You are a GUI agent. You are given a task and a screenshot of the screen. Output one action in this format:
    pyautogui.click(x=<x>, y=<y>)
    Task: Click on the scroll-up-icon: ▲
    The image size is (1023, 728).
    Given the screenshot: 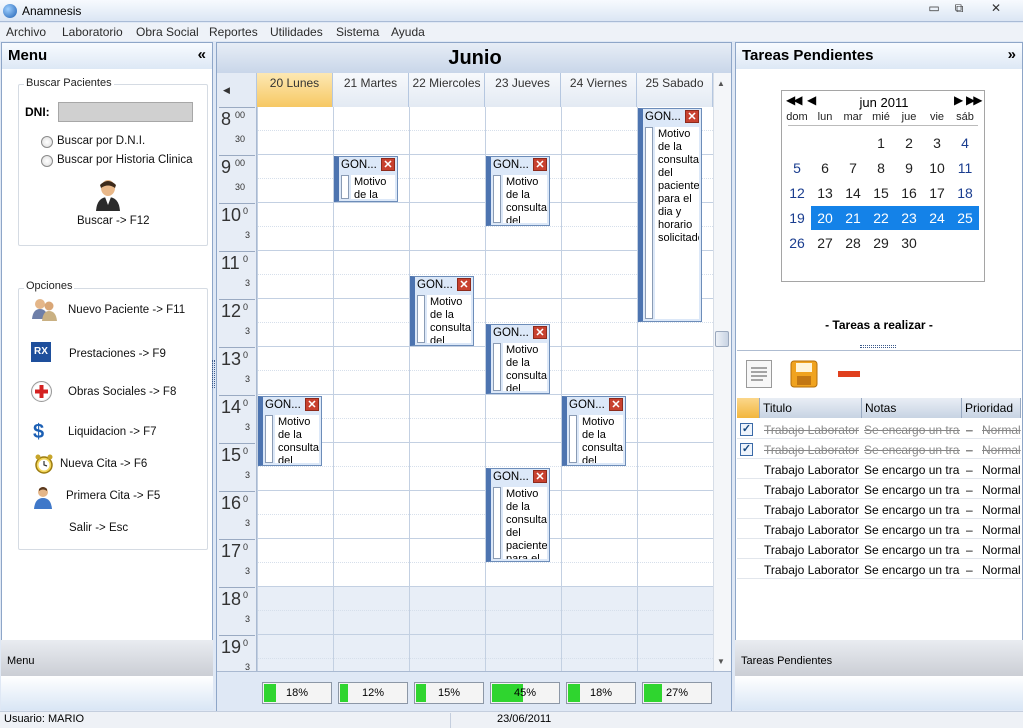 What is the action you would take?
    pyautogui.click(x=721, y=83)
    